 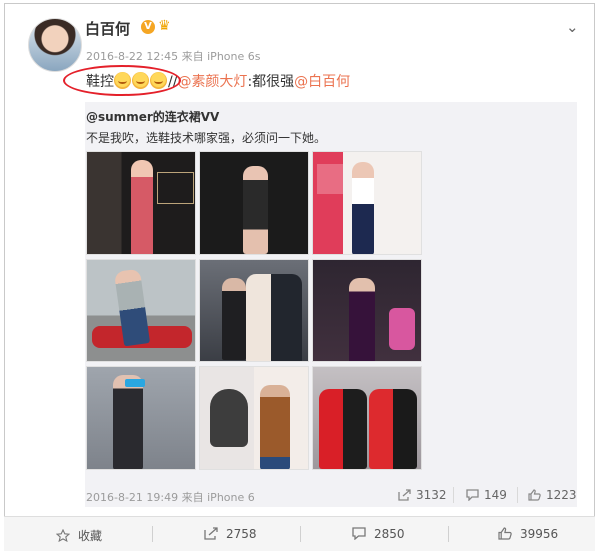 I want to click on comment-count: 2850, so click(x=389, y=534).